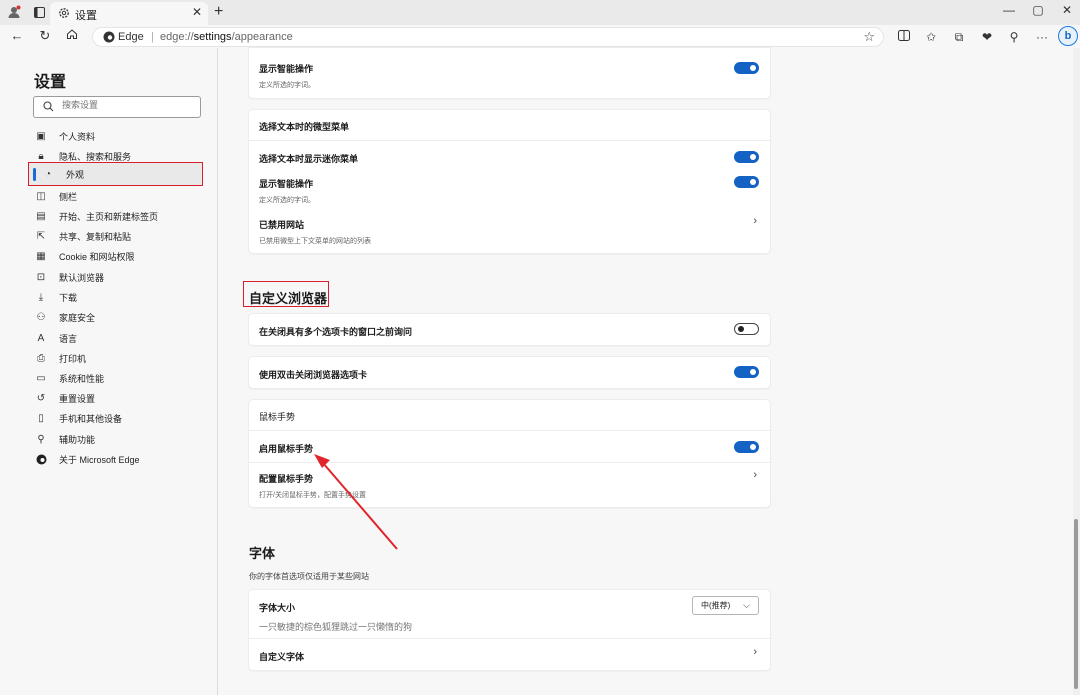  I want to click on ask-before-close-label: 在关闭具有多个选项卡的窗口之前询问, so click(336, 332).